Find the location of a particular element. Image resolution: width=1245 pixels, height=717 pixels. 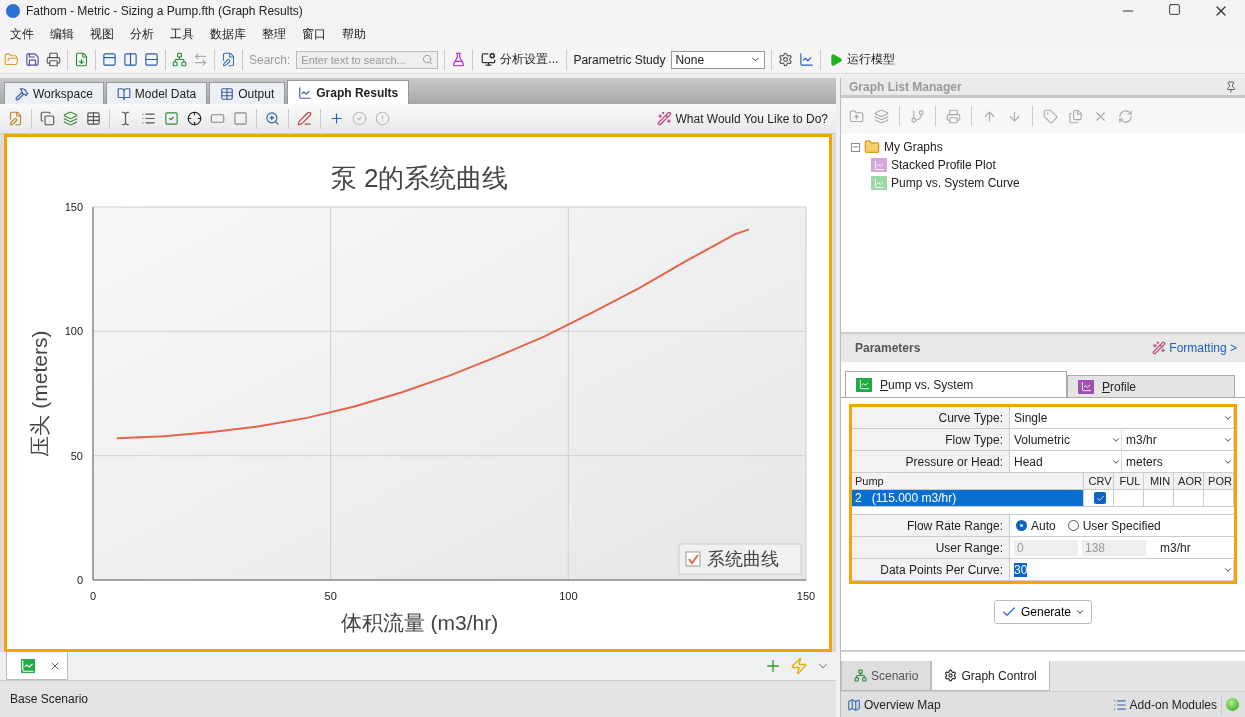

pen-icon is located at coordinates (304, 118).